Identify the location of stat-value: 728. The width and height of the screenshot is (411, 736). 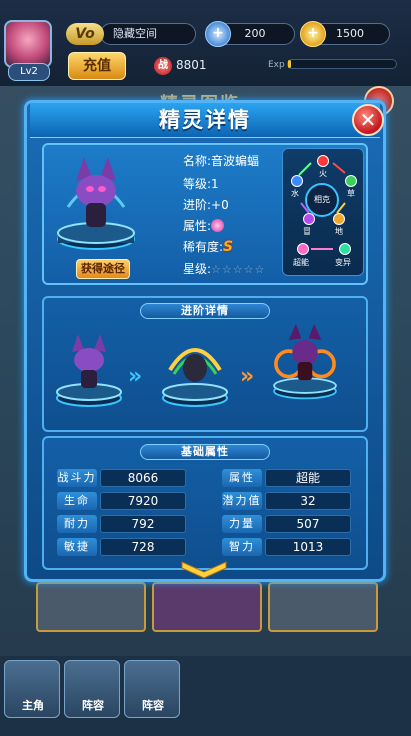
(143, 547).